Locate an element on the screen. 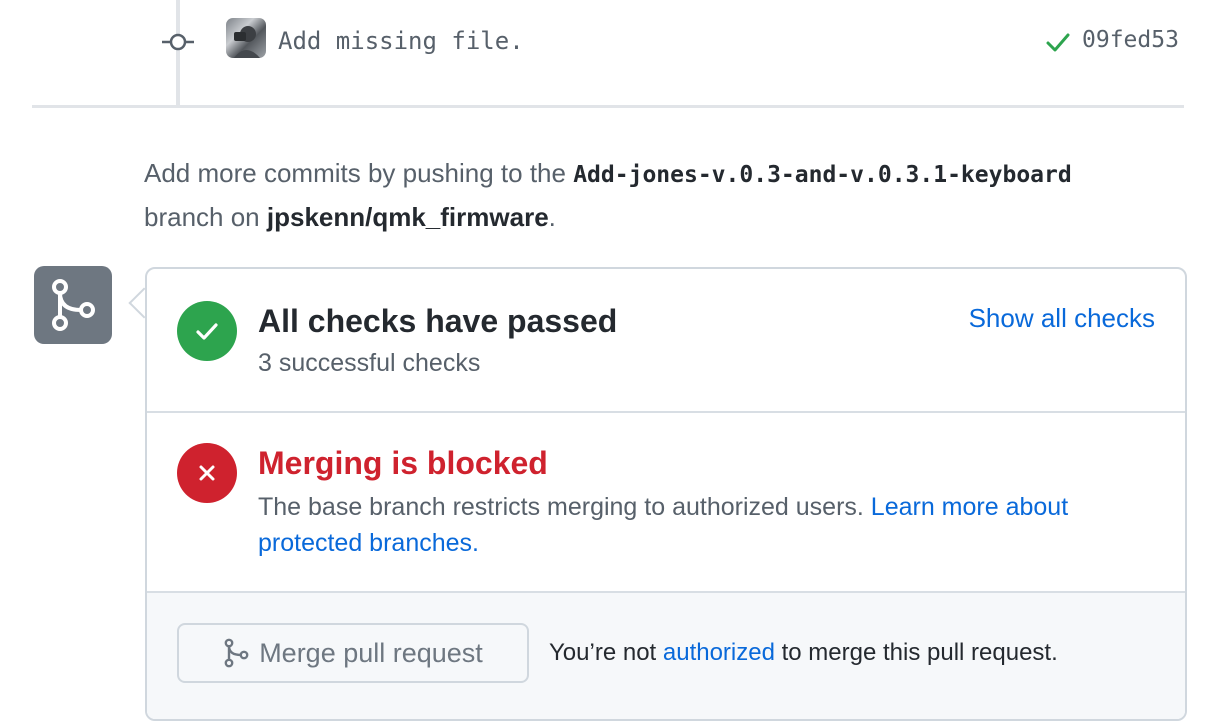  branch-name: Add-jones-v.0.3-and-v.0.3.1-keyboard is located at coordinates (822, 175).